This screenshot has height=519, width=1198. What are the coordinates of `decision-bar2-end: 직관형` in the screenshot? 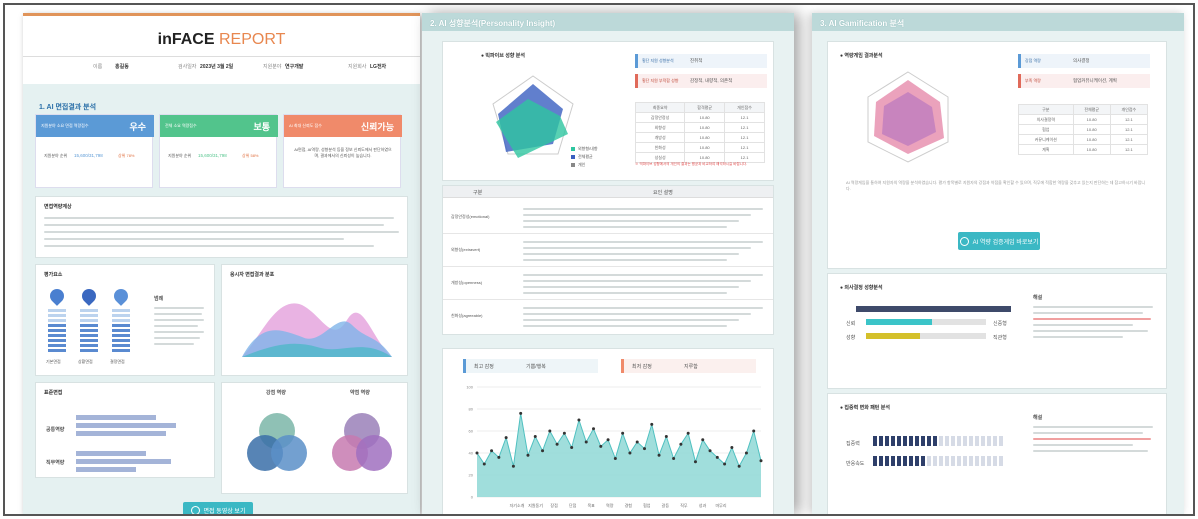 It's located at (1000, 338).